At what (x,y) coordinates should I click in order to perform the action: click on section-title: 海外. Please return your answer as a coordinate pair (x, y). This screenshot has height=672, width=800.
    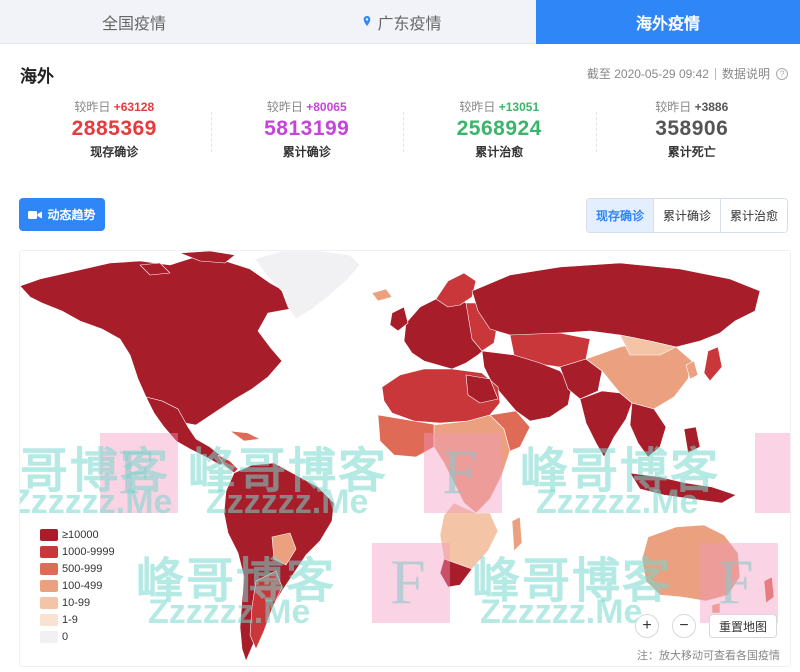
    Looking at the image, I should click on (37, 76).